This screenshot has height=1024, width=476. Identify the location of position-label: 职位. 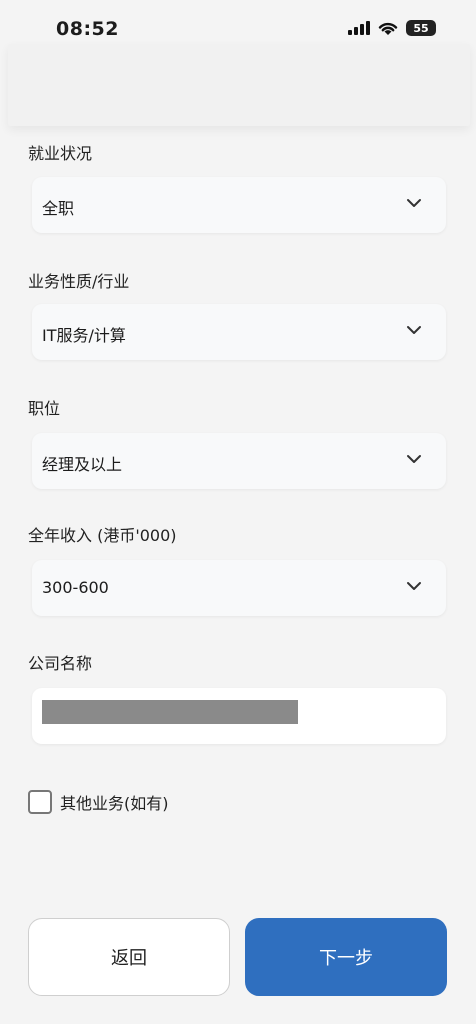
(44, 408).